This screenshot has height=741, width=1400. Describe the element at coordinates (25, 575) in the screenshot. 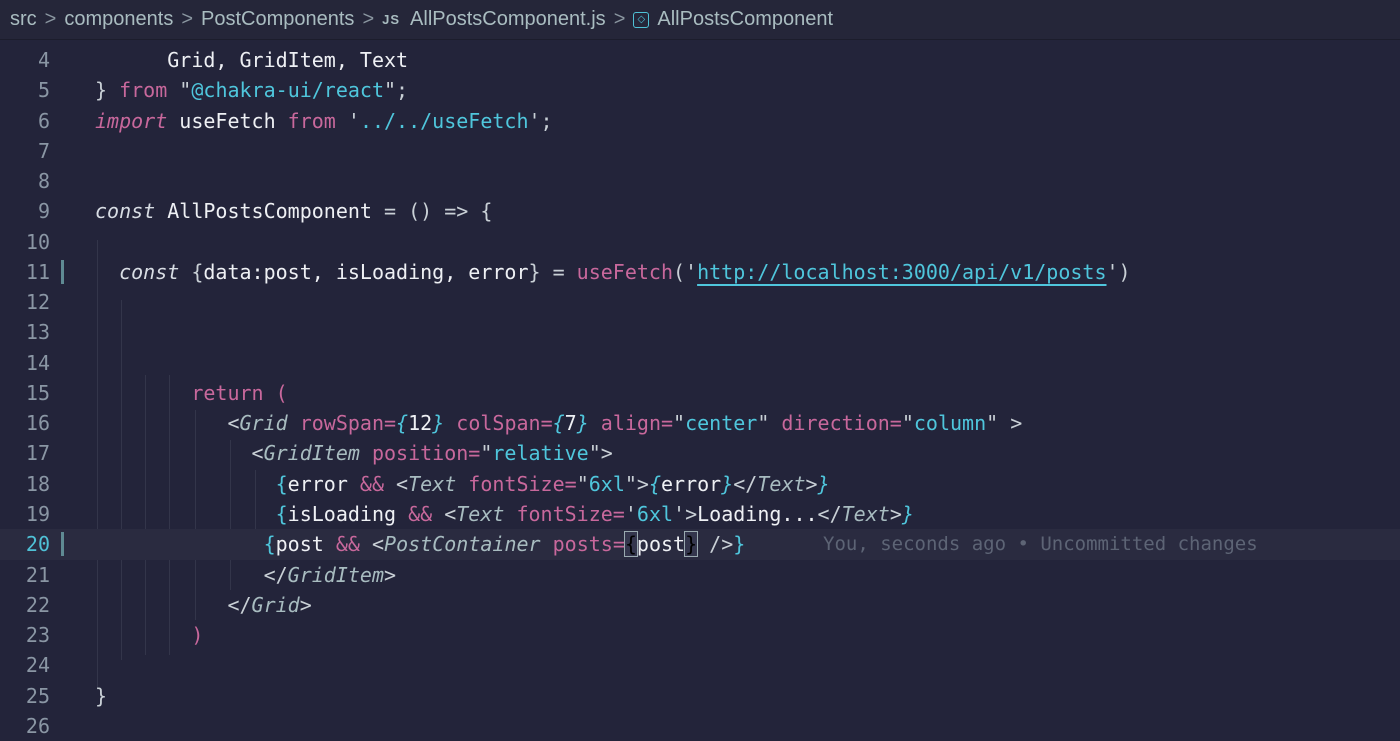

I see `line-number: 21` at that location.